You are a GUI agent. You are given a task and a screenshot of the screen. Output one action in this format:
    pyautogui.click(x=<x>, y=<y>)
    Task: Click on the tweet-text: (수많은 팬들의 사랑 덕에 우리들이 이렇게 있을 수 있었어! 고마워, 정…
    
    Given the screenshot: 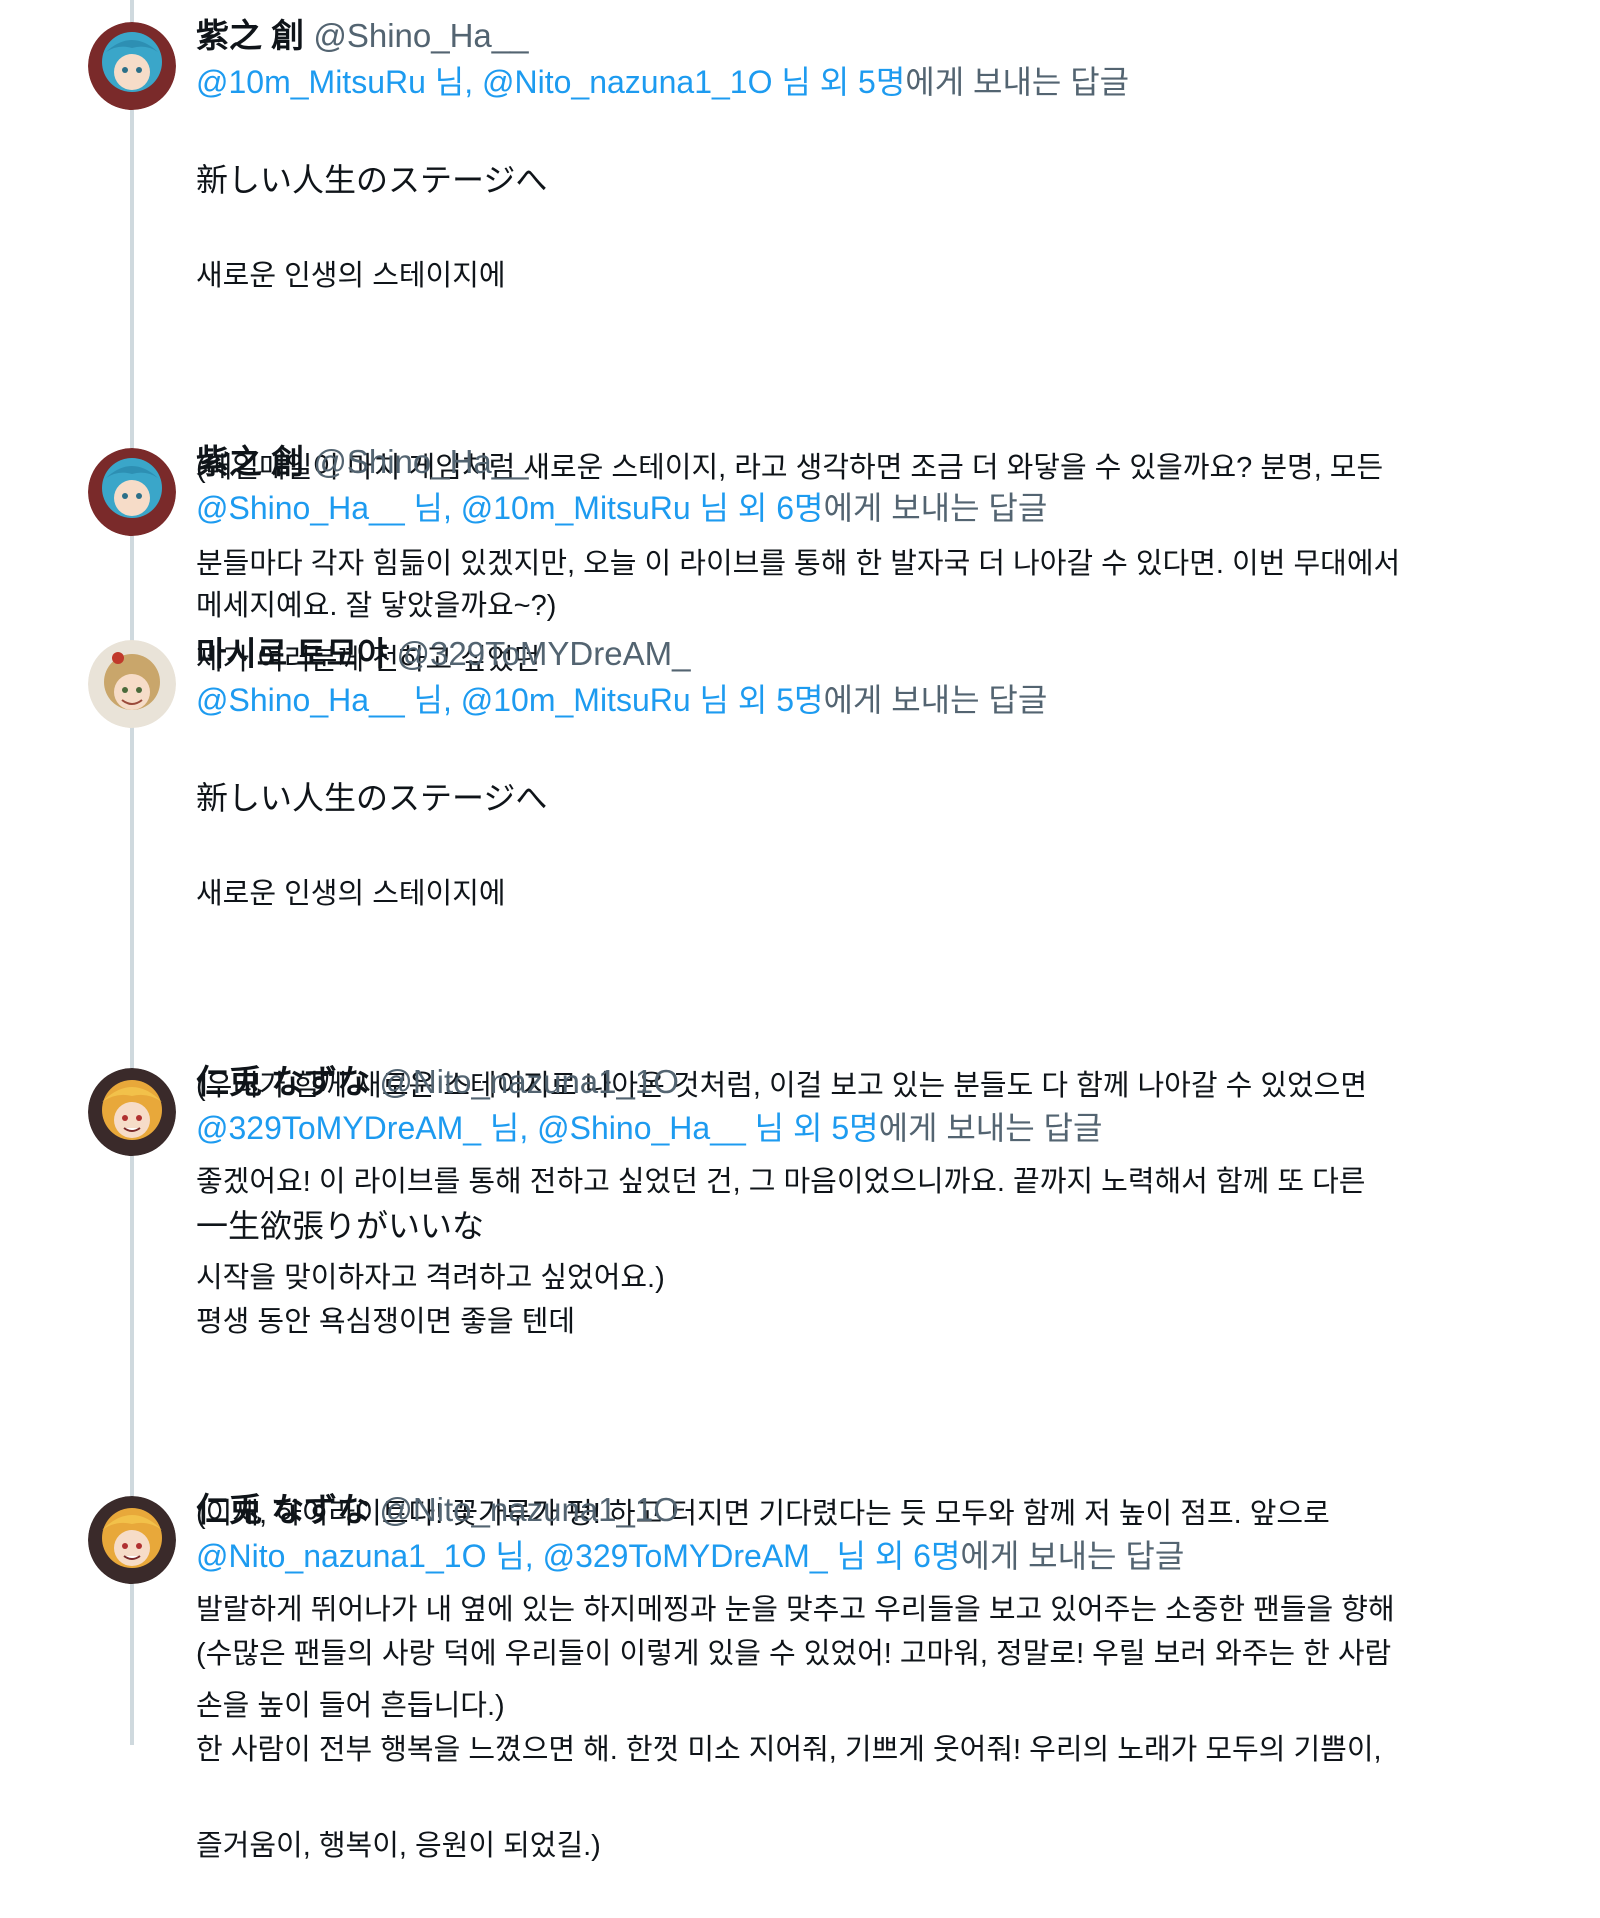 What is the action you would take?
    pyautogui.click(x=828, y=1750)
    